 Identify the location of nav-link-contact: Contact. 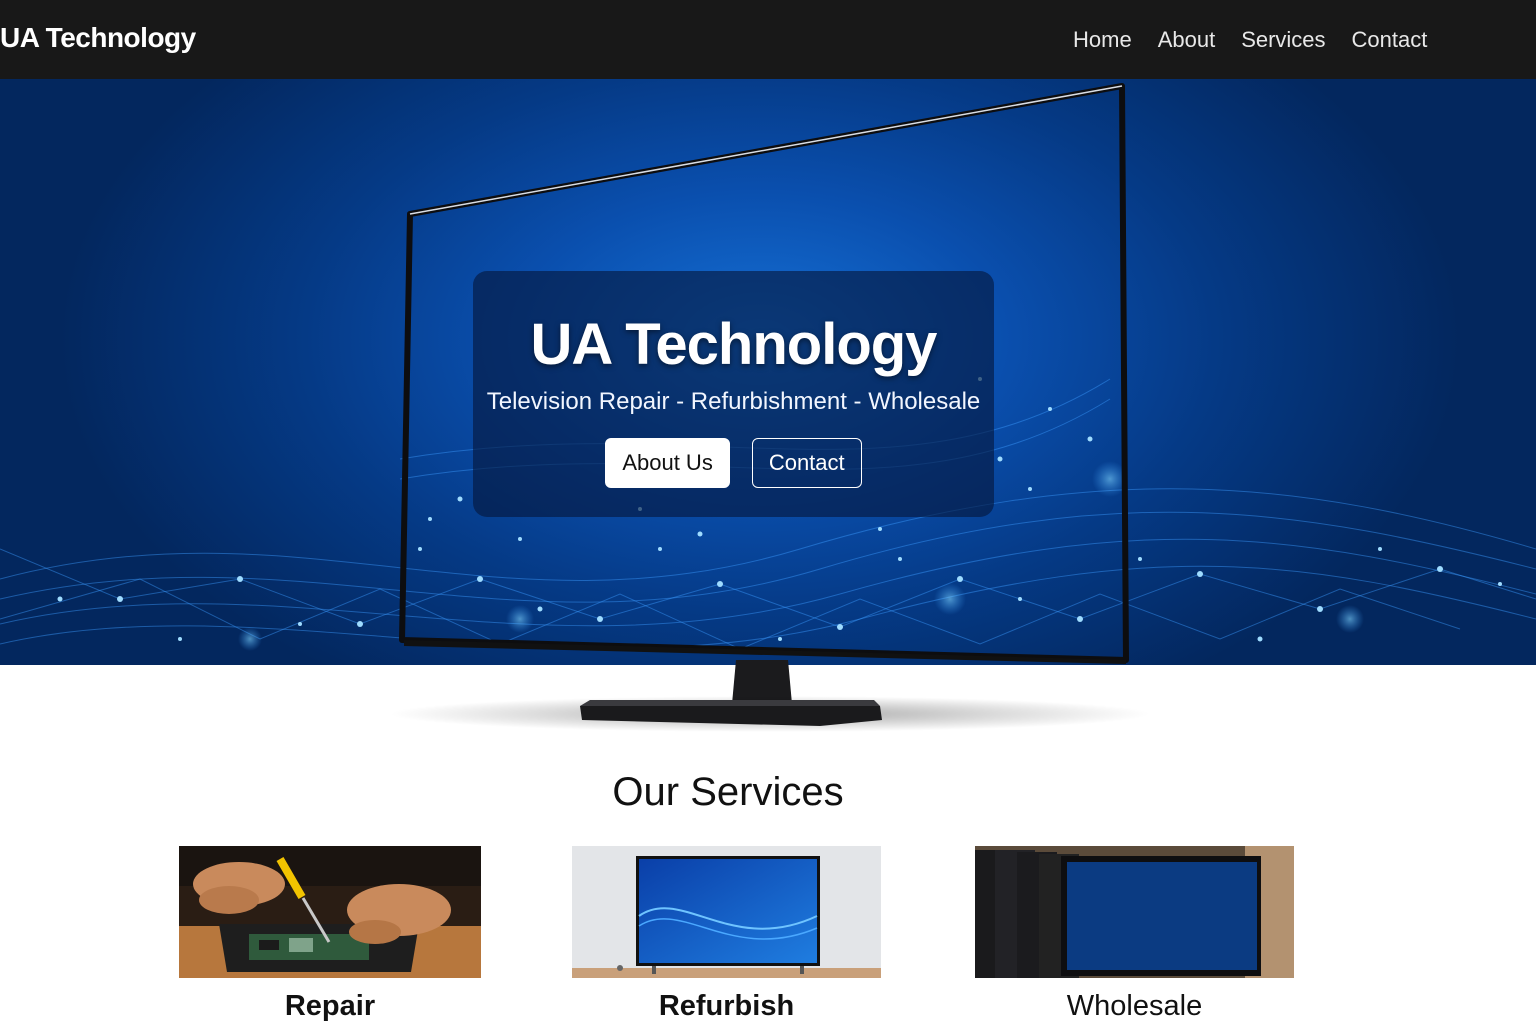
(1390, 40).